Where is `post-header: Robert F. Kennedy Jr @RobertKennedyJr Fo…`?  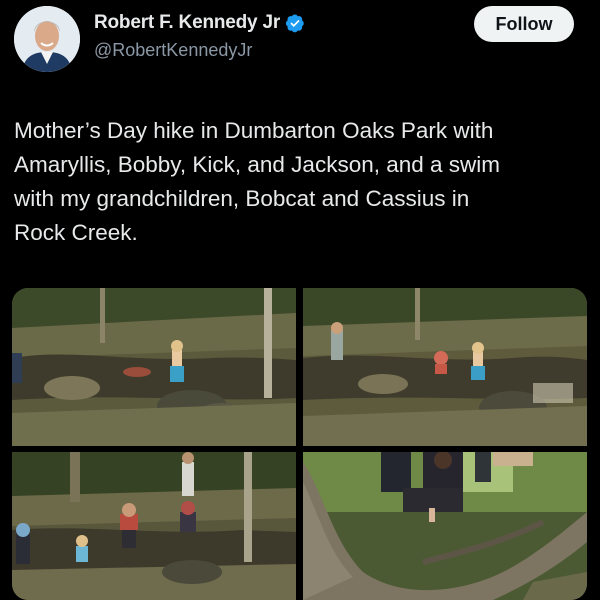 post-header: Robert F. Kennedy Jr @RobertKennedyJr Fo… is located at coordinates (300, 40).